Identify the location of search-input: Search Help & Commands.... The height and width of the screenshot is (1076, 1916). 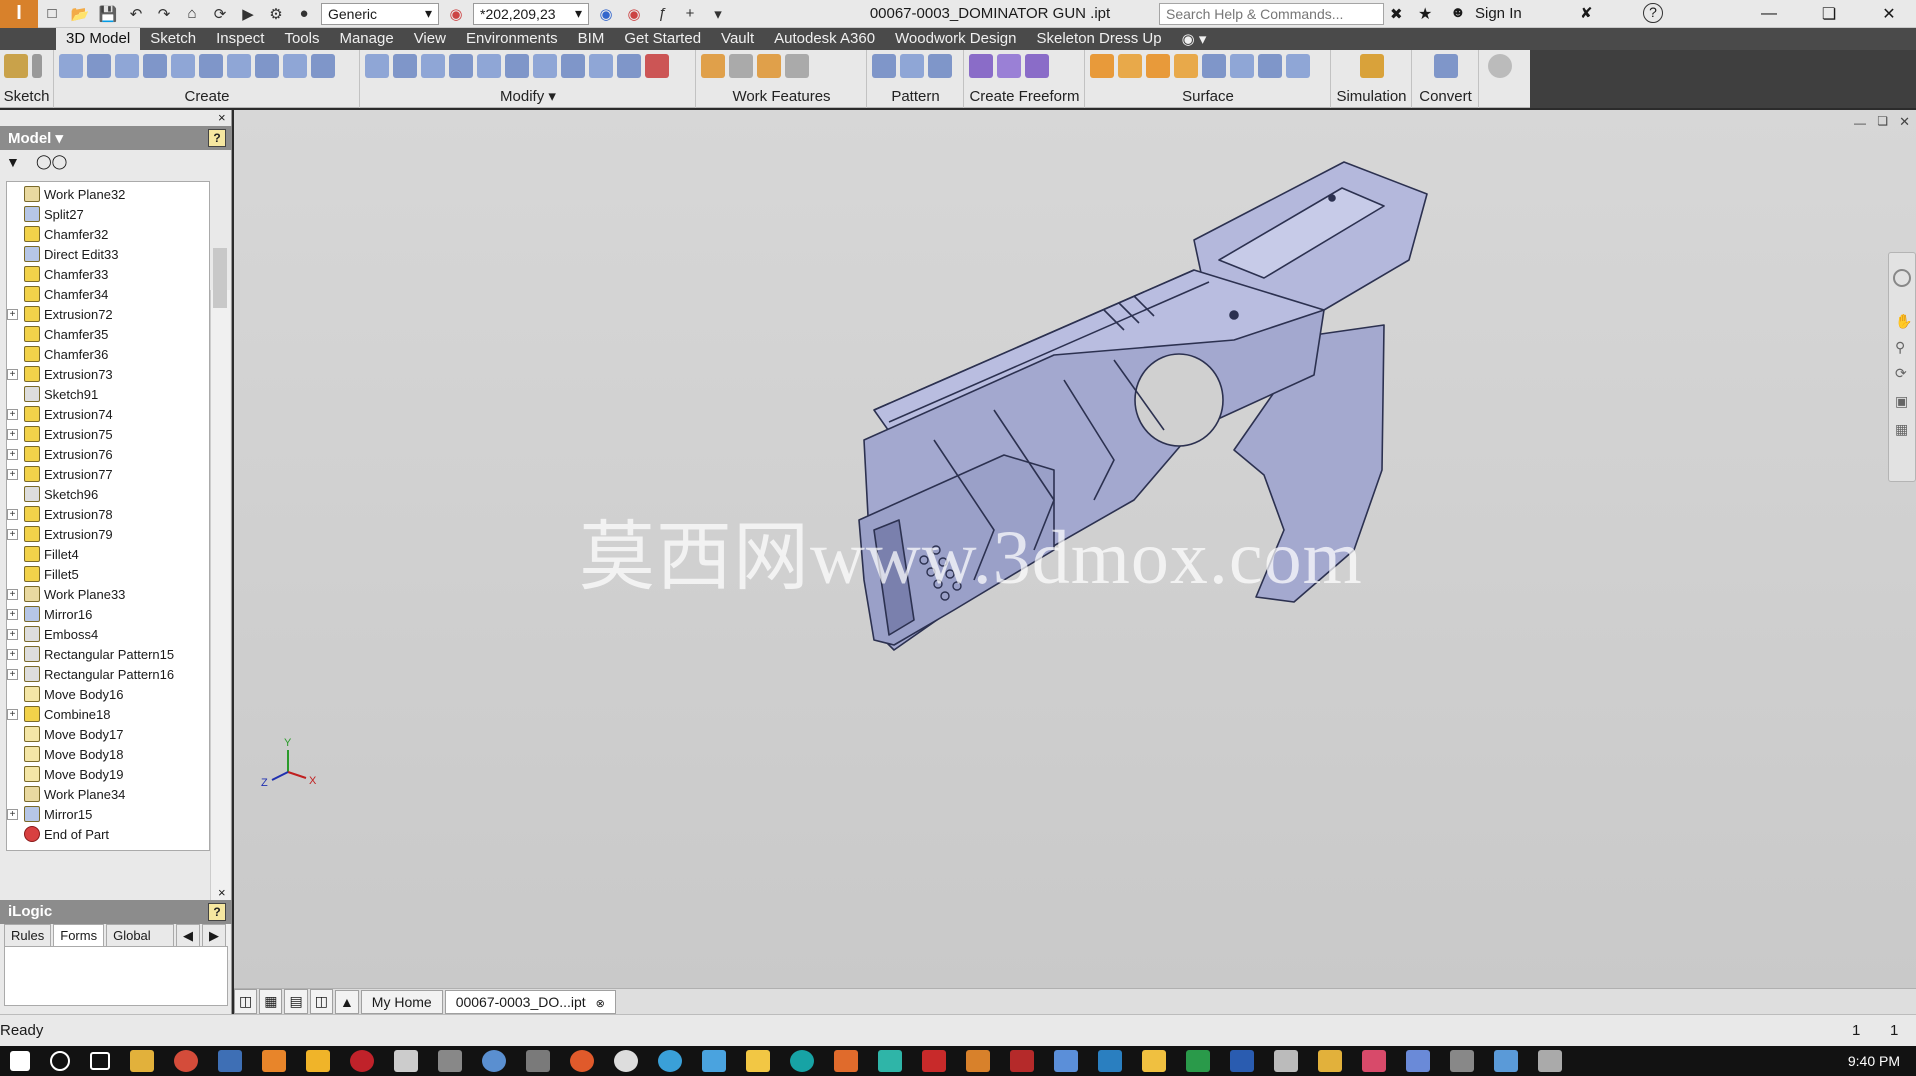
(1271, 14).